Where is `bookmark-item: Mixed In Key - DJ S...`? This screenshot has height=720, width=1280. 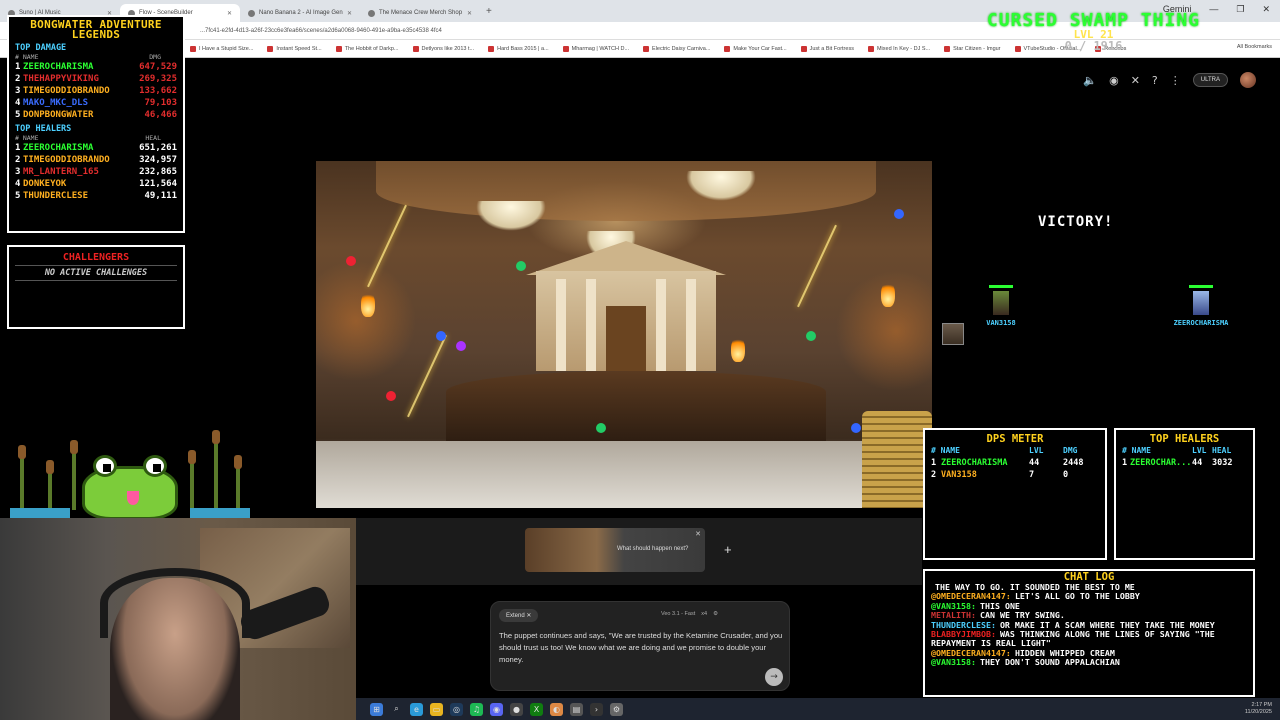
bookmark-item: Mixed In Key - DJ S... is located at coordinates (898, 48).